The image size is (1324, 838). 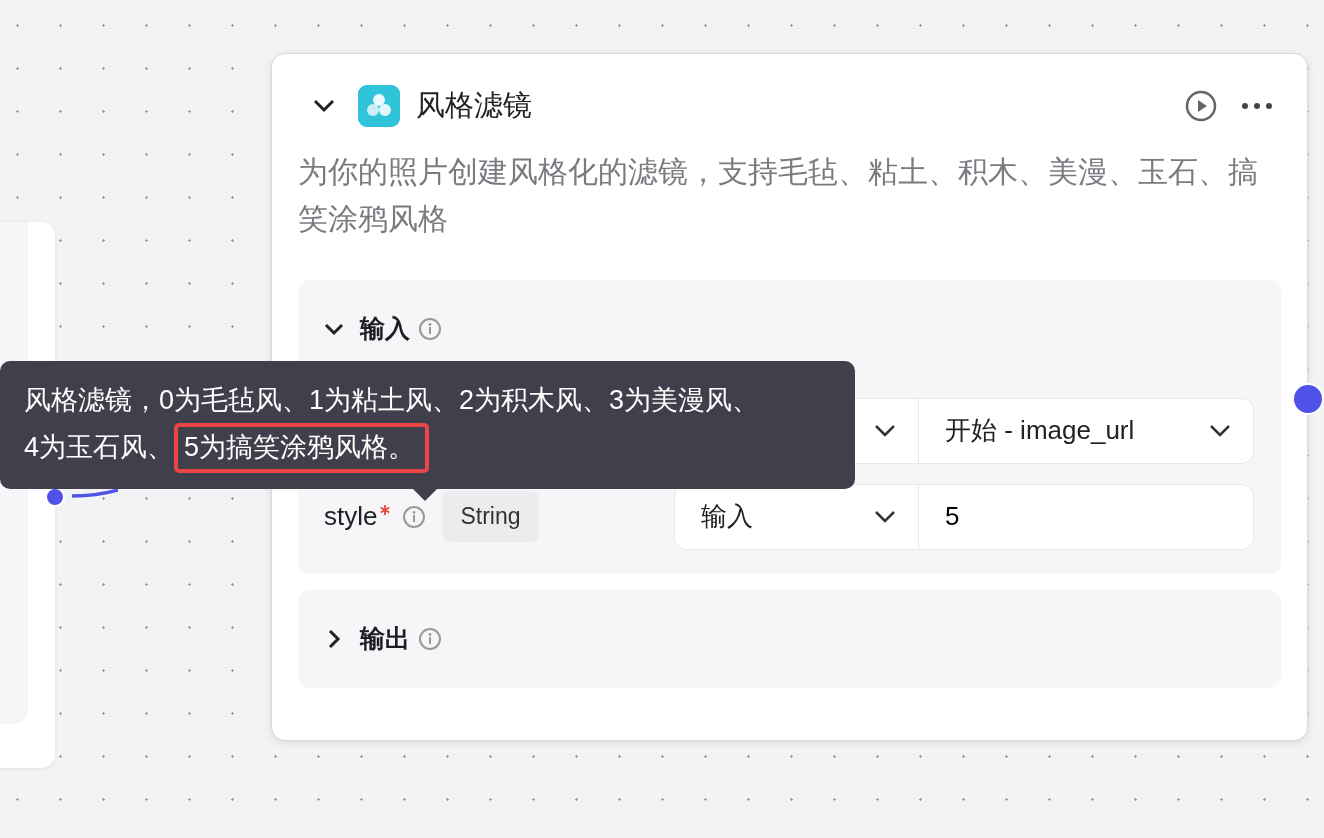 I want to click on node-description: 为你的照片创建风格化的滤镜，支持毛毡、粘土、积木、美漫、玉石、搞笑涂鸦风格, so click(x=778, y=195).